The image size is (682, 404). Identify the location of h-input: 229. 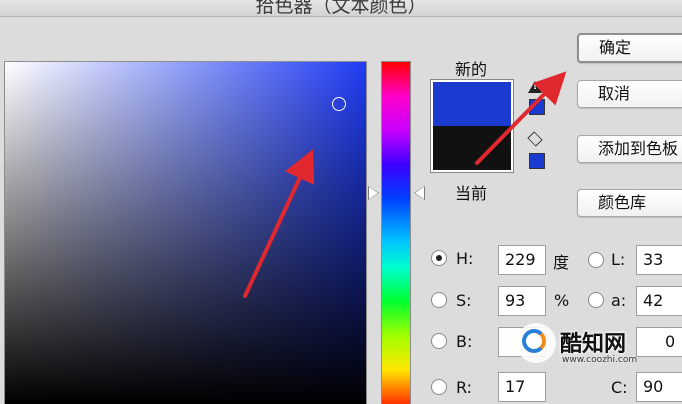
(522, 260).